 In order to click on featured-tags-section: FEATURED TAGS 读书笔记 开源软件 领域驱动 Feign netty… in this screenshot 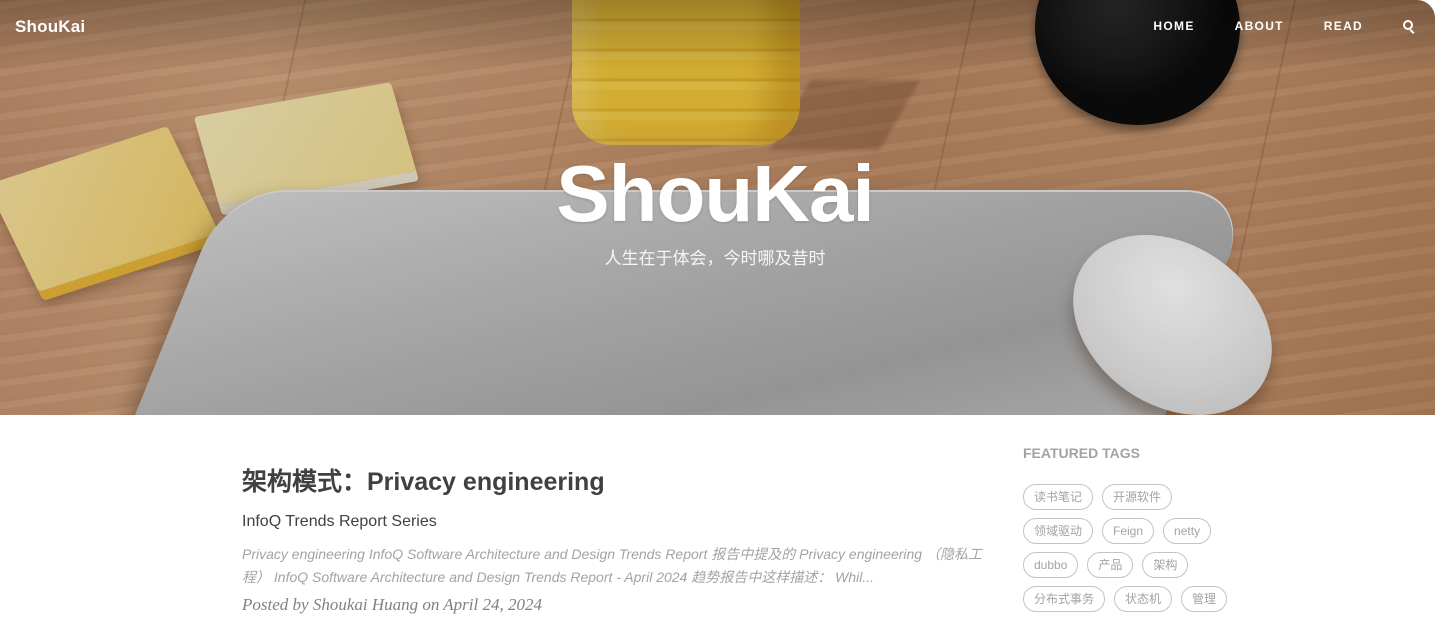, I will do `click(1133, 531)`.